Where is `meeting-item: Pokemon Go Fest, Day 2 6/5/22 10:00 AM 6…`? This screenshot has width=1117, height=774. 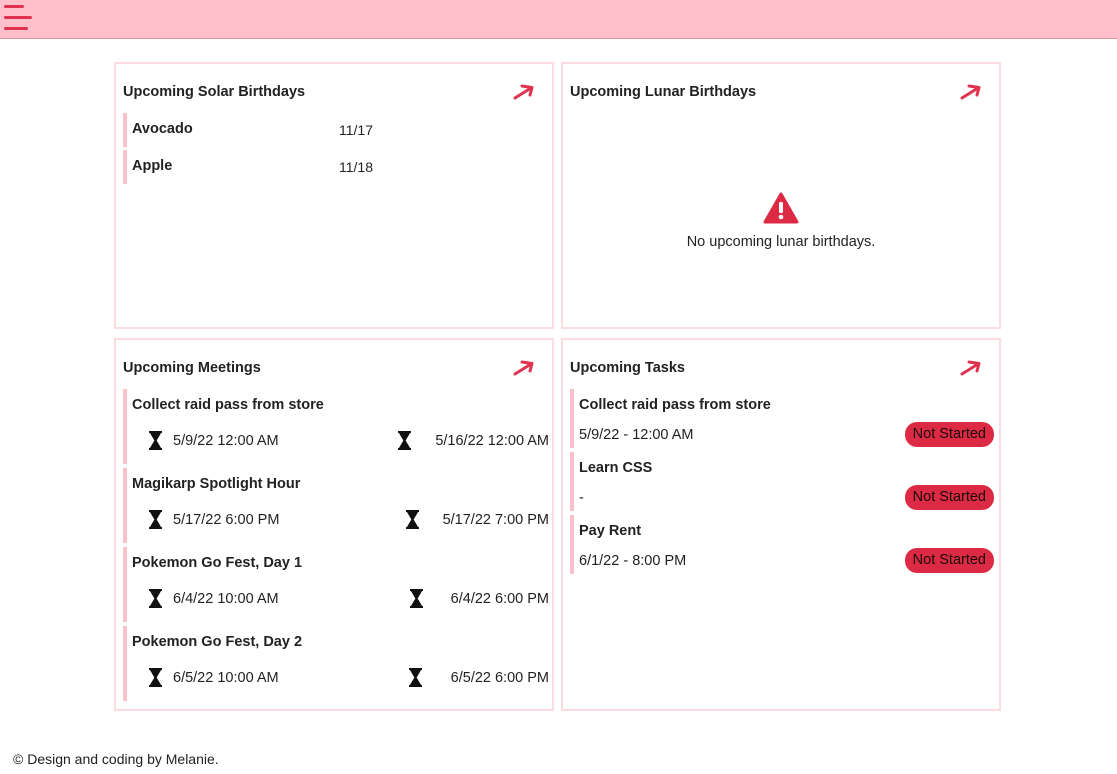
meeting-item: Pokemon Go Fest, Day 2 6/5/22 10:00 AM 6… is located at coordinates (336, 663).